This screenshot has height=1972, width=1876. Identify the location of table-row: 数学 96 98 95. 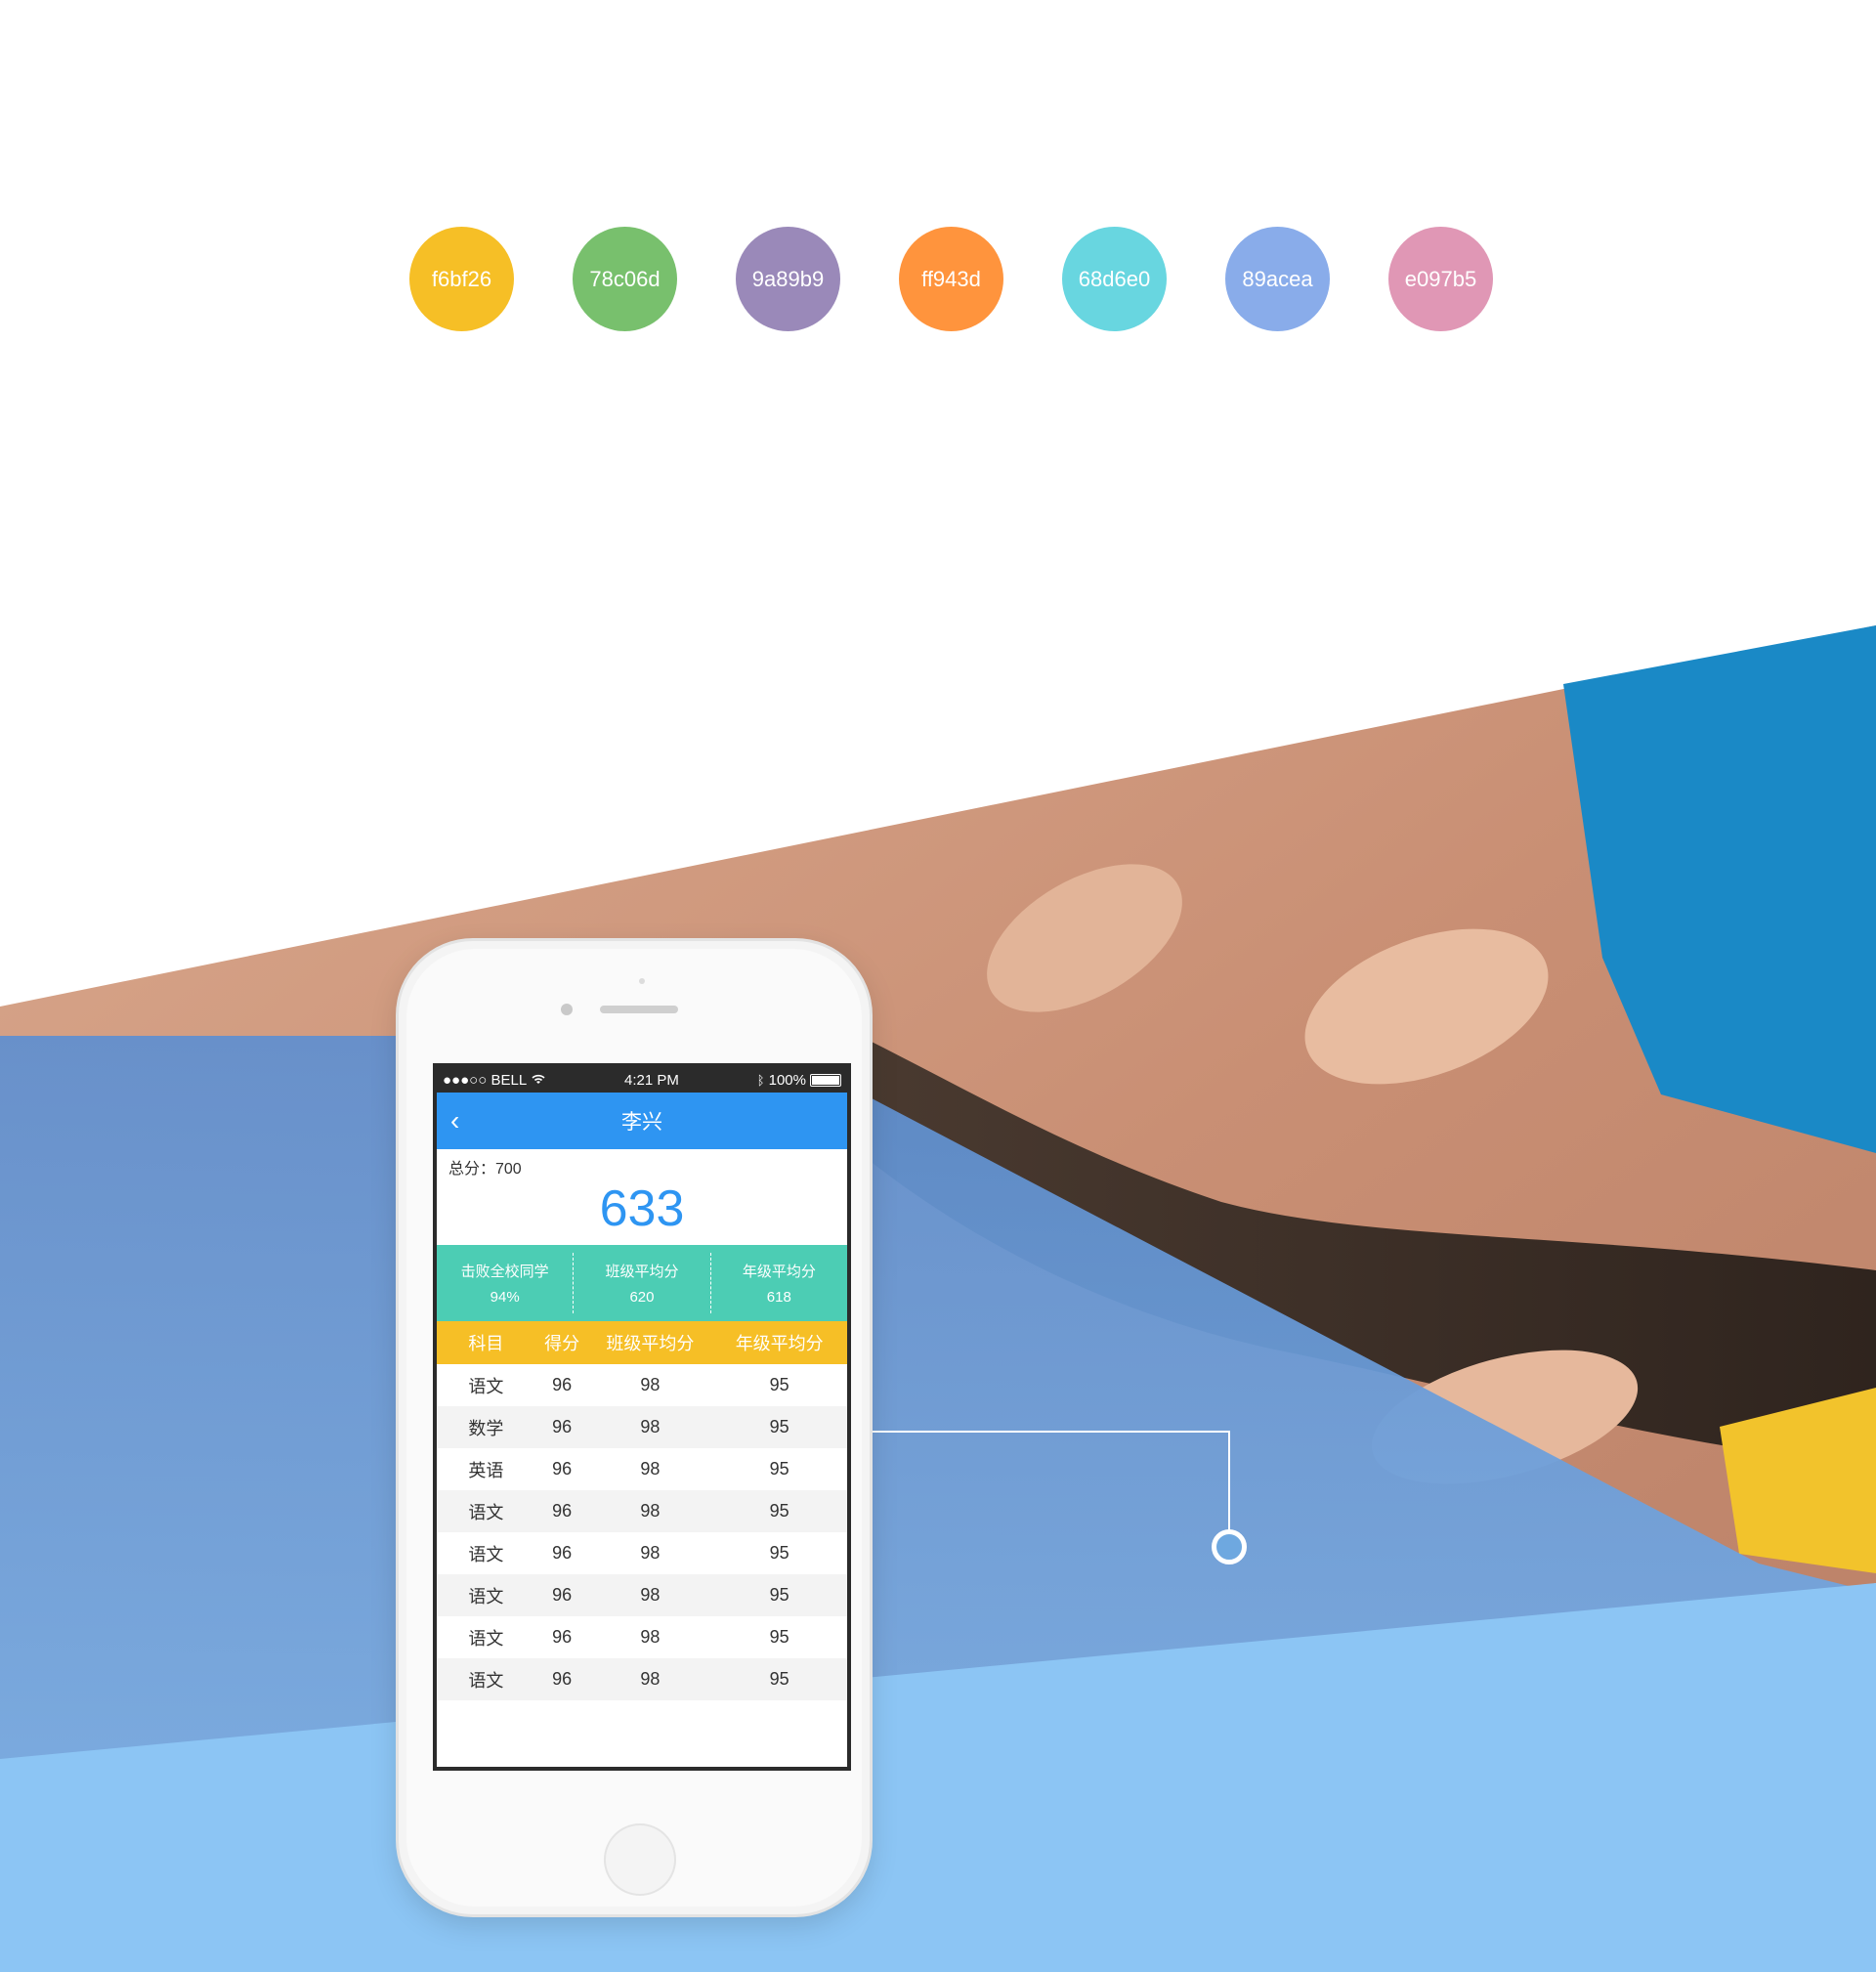
(642, 1427).